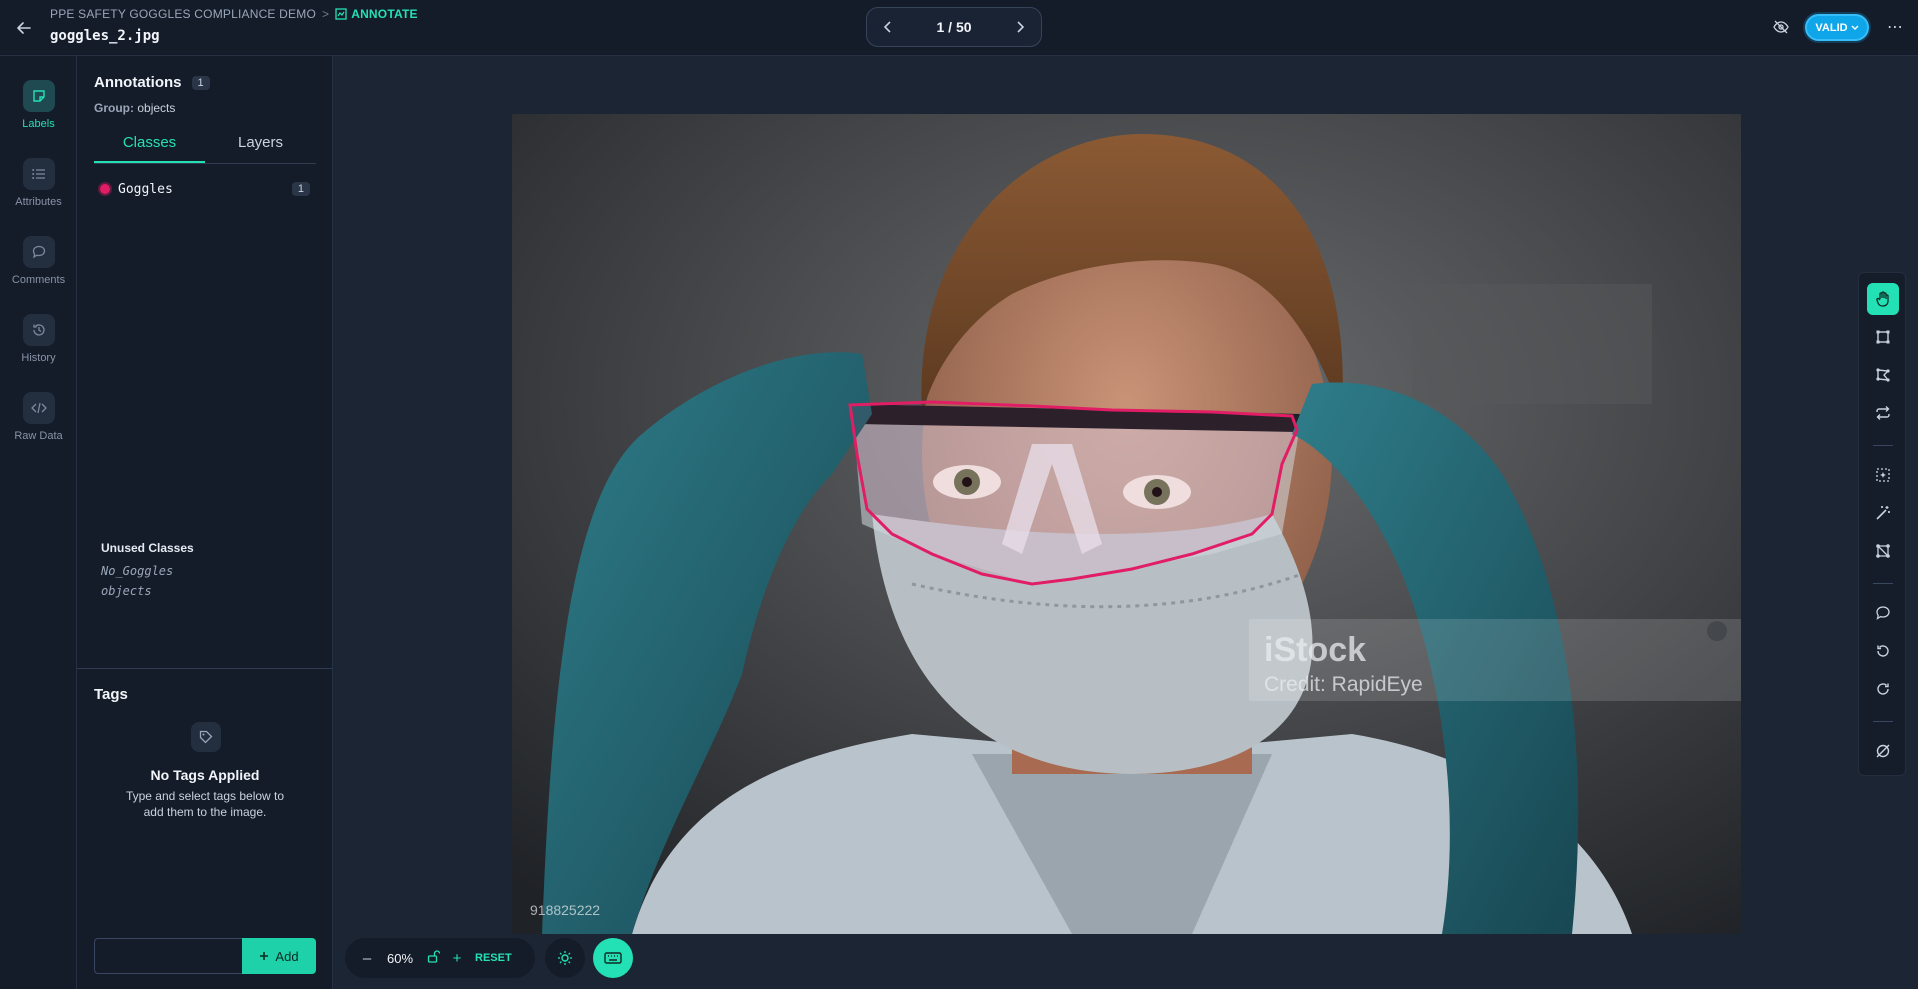  What do you see at coordinates (1895, 27) in the screenshot?
I see `more-menu-button: ⋯` at bounding box center [1895, 27].